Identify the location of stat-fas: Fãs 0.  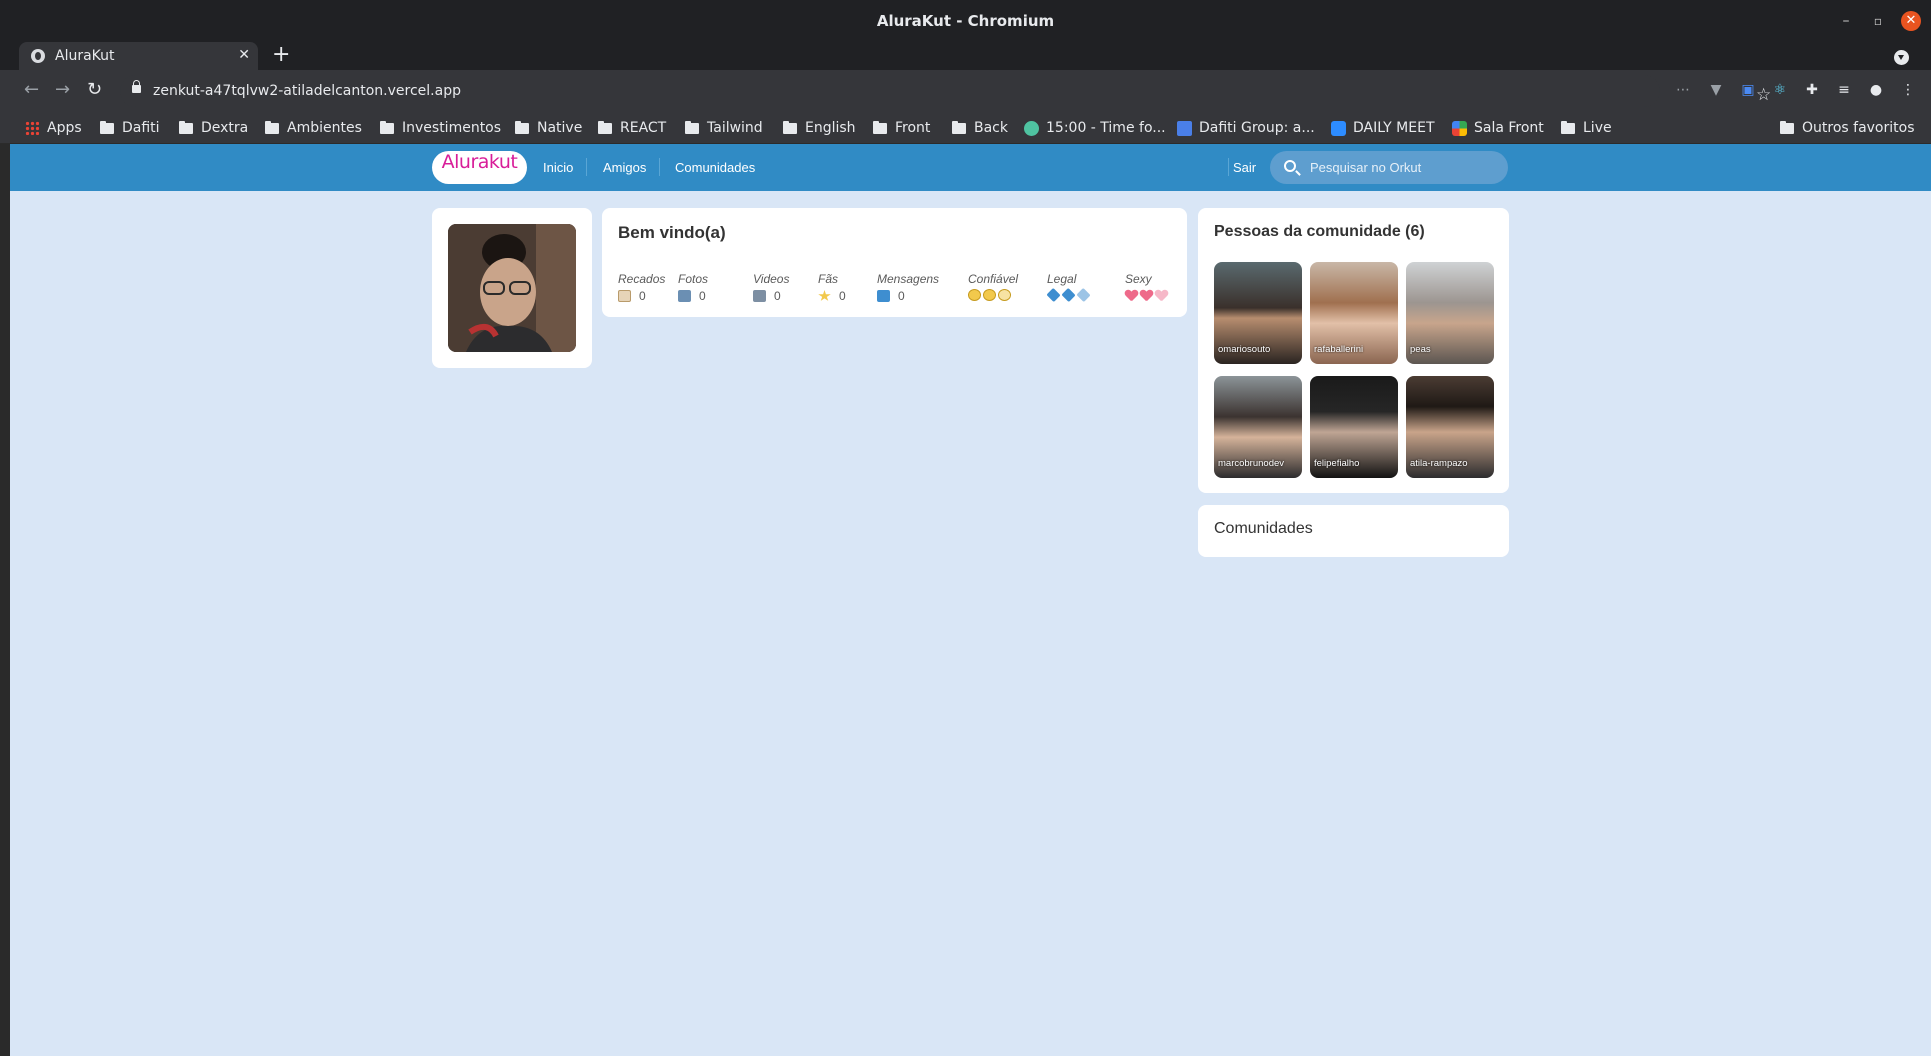
(832, 287).